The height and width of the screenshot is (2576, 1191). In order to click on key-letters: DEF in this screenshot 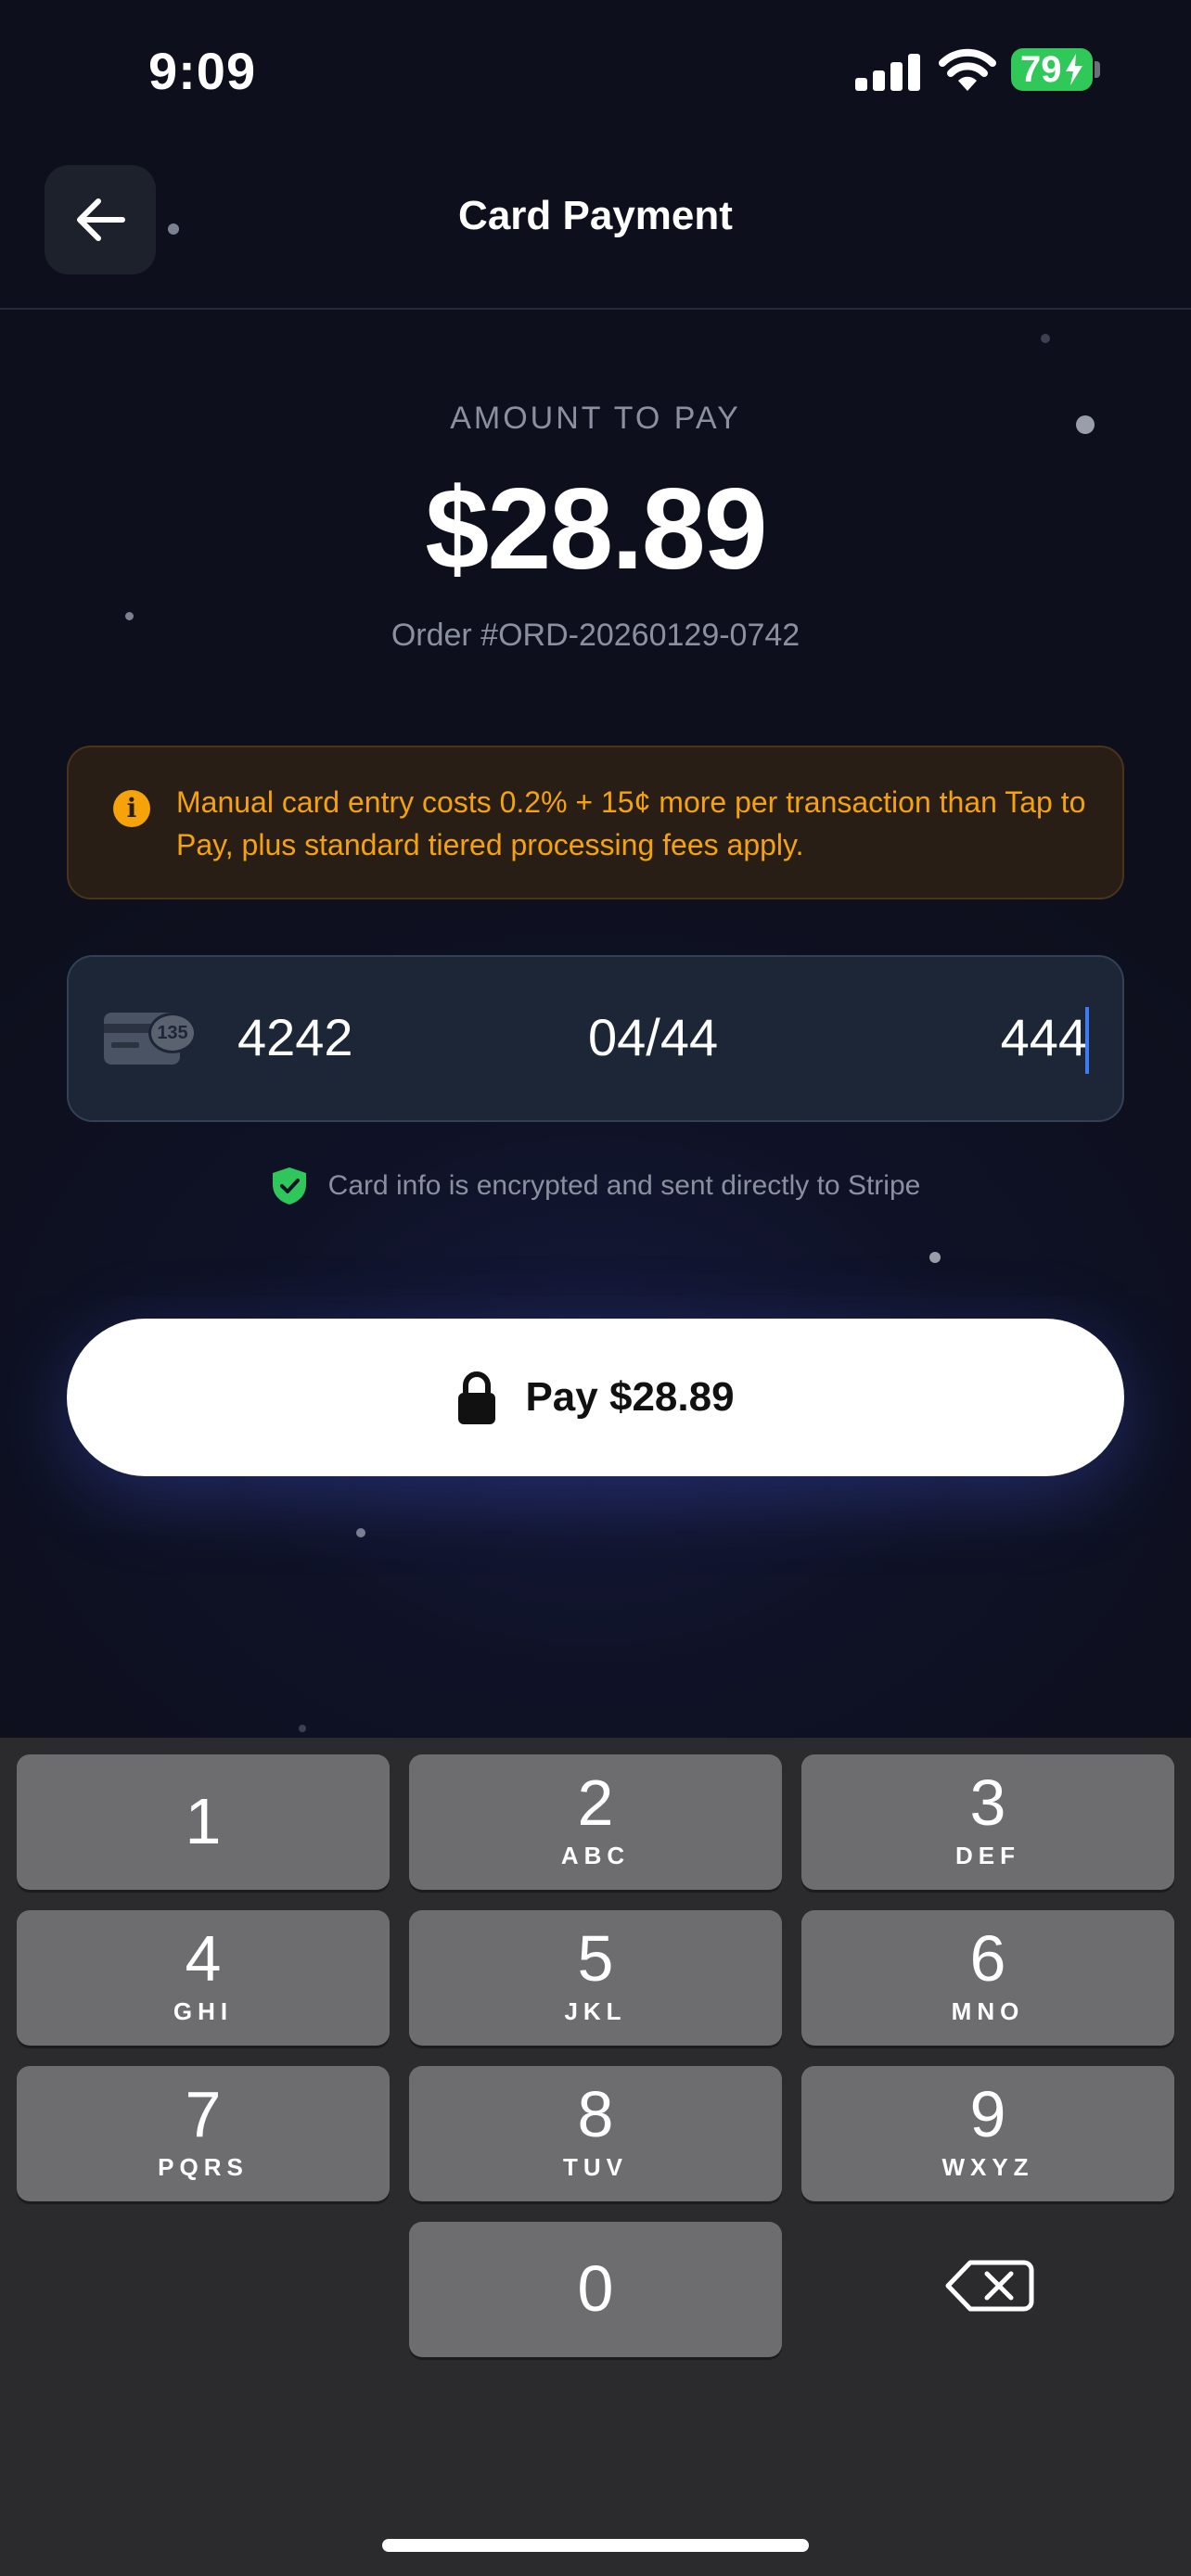, I will do `click(988, 1855)`.